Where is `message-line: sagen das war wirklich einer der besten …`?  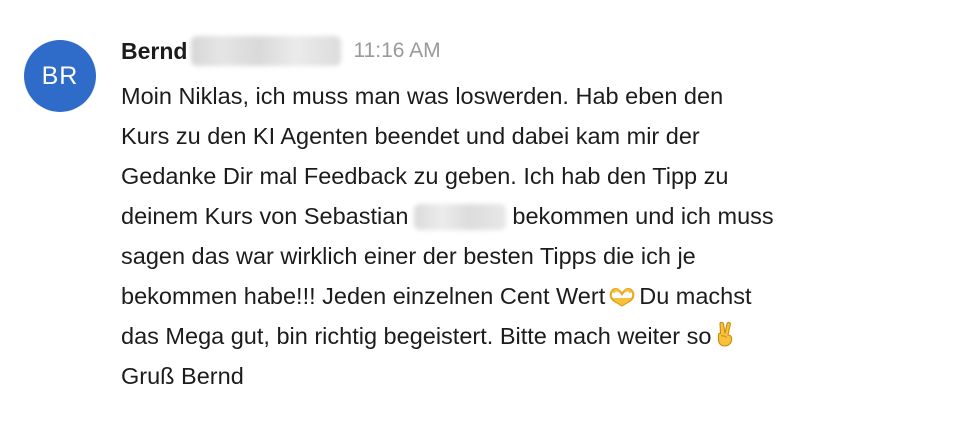
message-line: sagen das war wirklich einer der besten … is located at coordinates (408, 256).